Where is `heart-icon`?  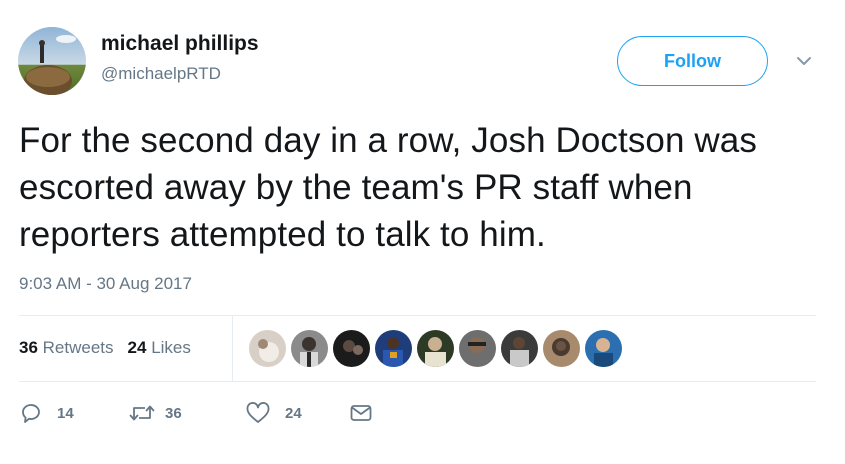 heart-icon is located at coordinates (258, 413).